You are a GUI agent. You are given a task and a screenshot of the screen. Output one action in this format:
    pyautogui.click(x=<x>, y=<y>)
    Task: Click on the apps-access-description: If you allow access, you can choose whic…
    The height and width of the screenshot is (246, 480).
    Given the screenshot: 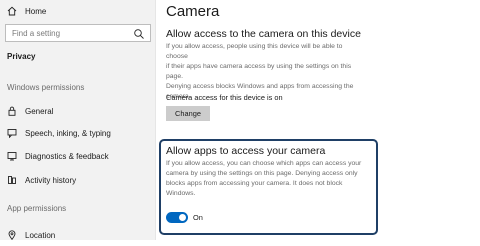 What is the action you would take?
    pyautogui.click(x=266, y=179)
    